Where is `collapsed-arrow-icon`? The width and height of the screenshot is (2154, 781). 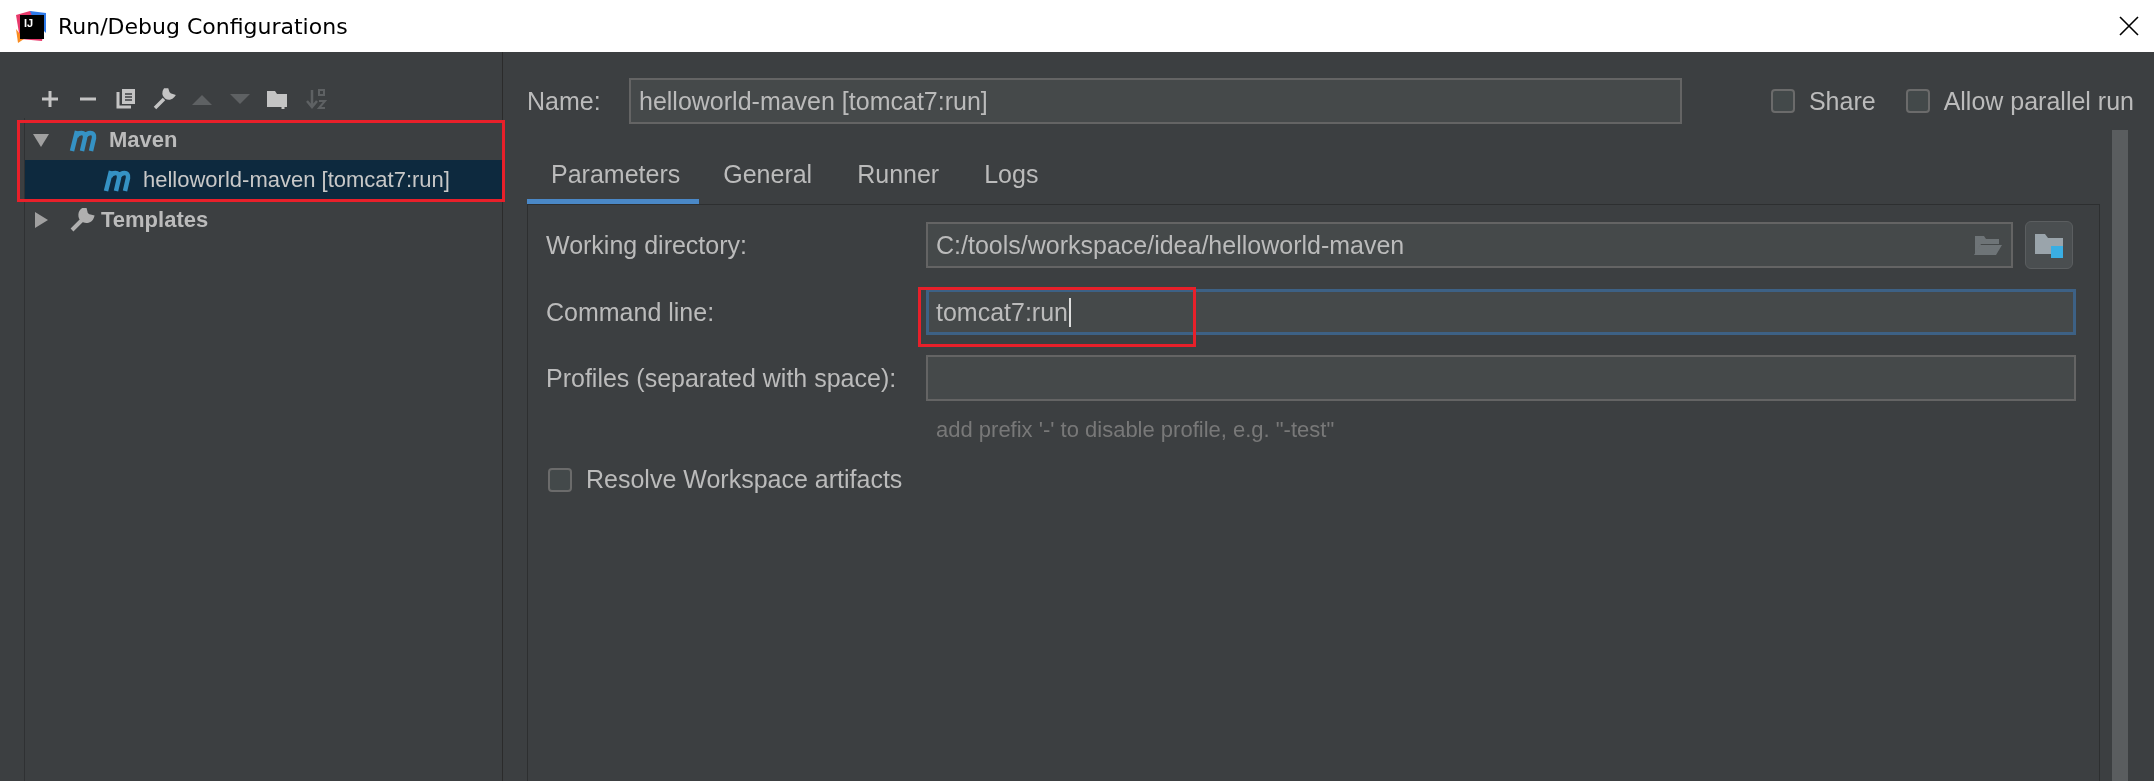
collapsed-arrow-icon is located at coordinates (41, 220).